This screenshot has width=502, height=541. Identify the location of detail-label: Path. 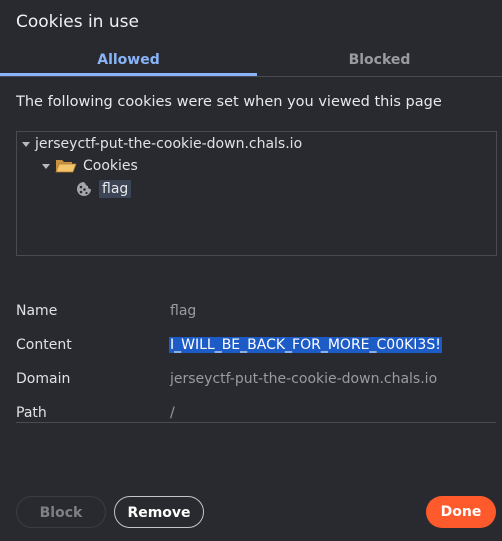
(31, 413).